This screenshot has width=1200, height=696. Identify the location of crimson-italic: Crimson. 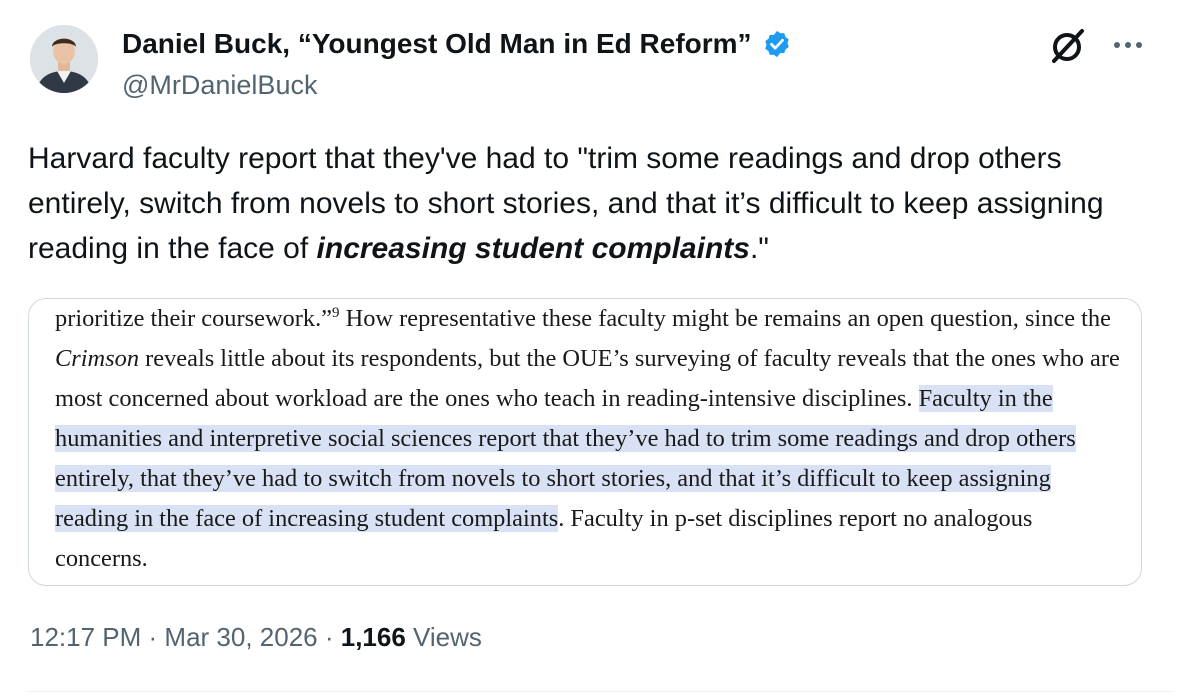
(97, 358).